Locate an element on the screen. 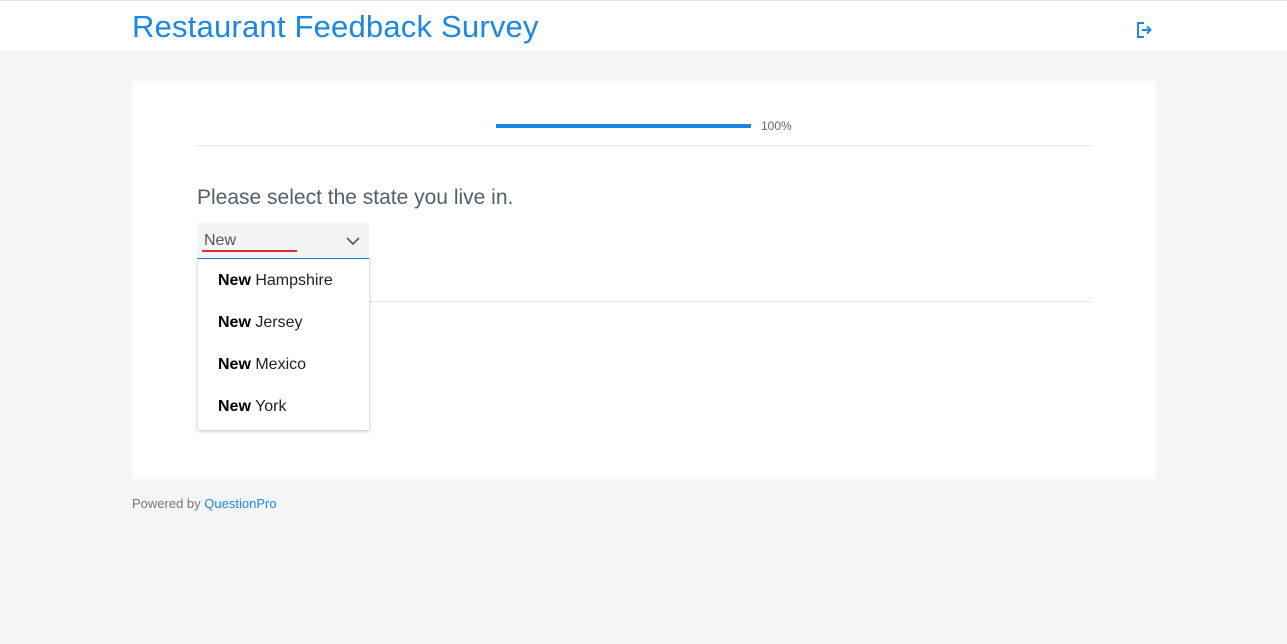  state-option: New Hampshire is located at coordinates (283, 281).